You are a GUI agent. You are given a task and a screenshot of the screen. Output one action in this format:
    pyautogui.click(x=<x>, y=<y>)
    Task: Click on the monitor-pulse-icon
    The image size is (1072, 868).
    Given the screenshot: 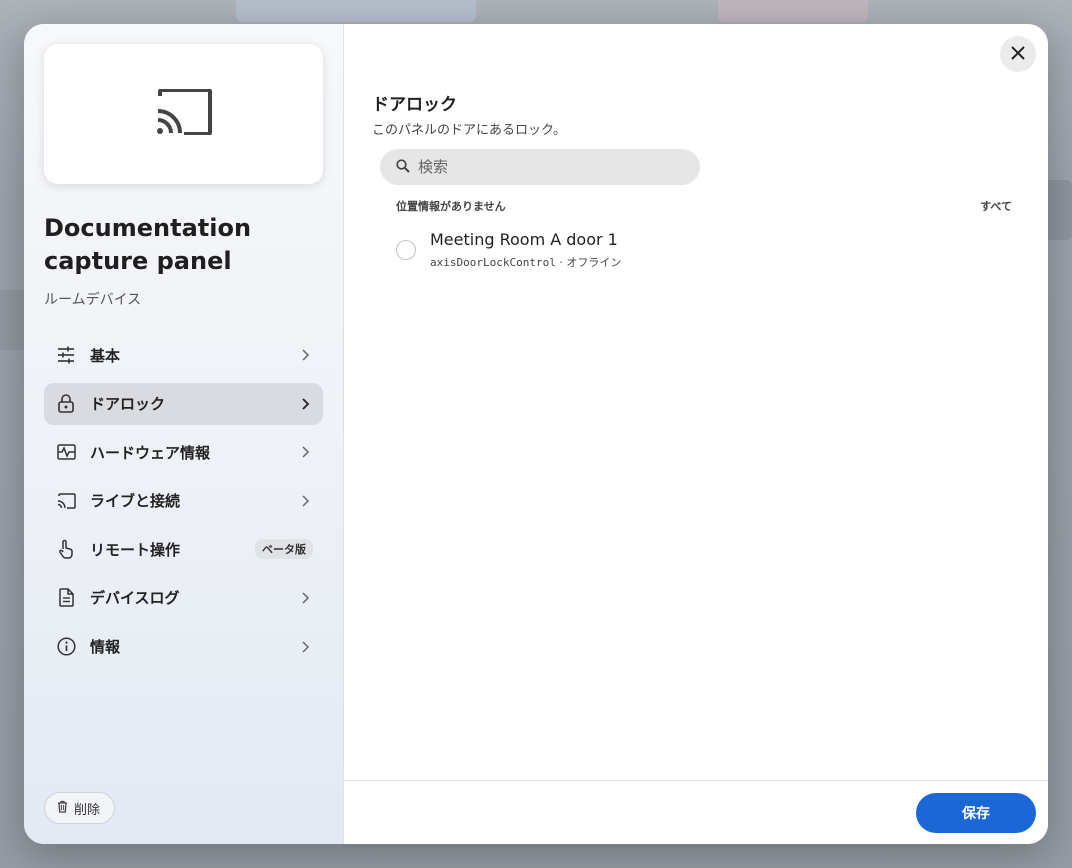 What is the action you would take?
    pyautogui.click(x=66, y=452)
    